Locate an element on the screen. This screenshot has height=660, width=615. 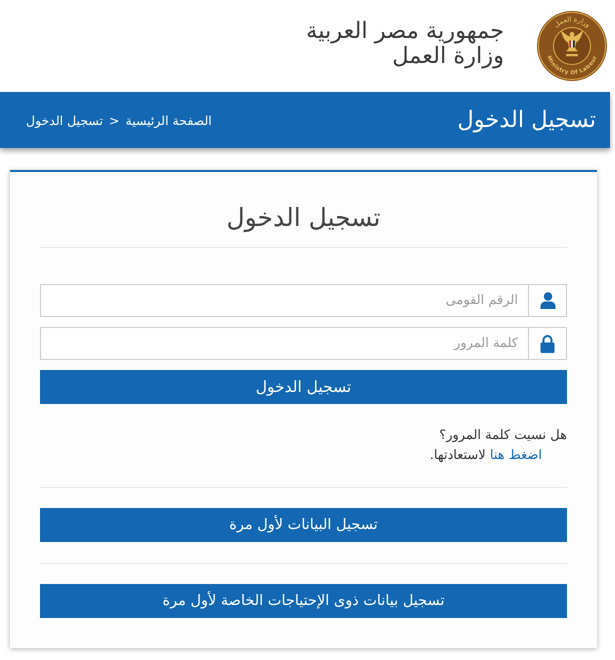
breadcrumb-link: الصفحة الرئيسية is located at coordinates (169, 120).